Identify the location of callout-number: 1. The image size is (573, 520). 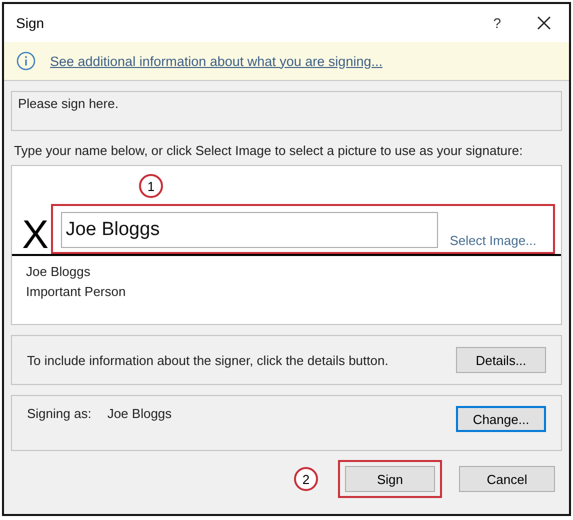
(151, 186).